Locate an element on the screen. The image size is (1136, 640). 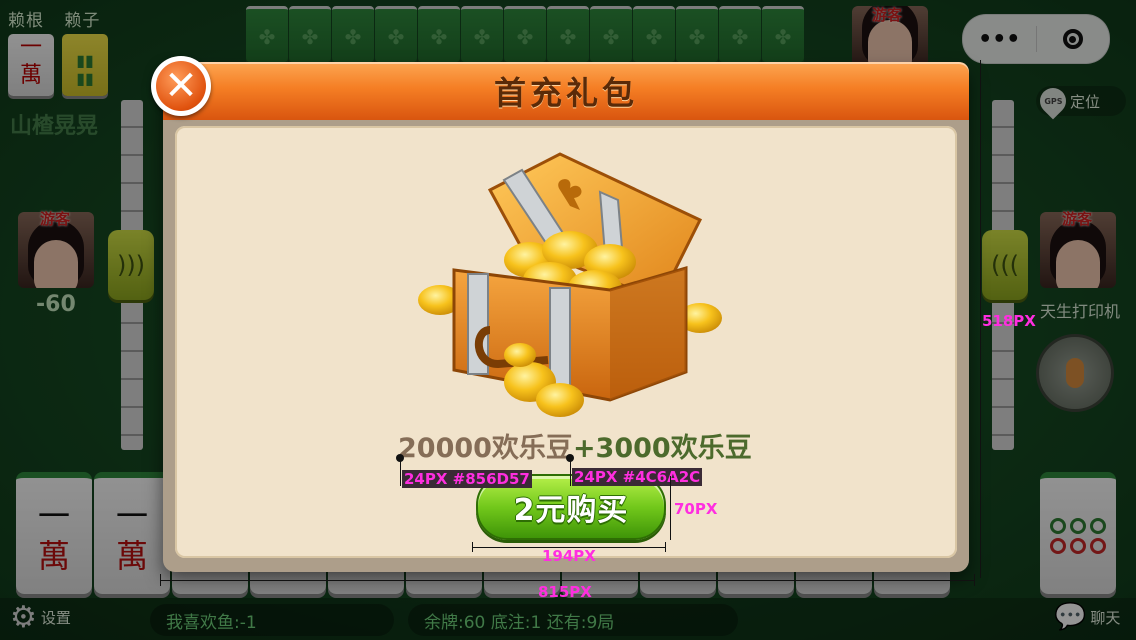
modal-title: 首充礼包 is located at coordinates (565, 93).